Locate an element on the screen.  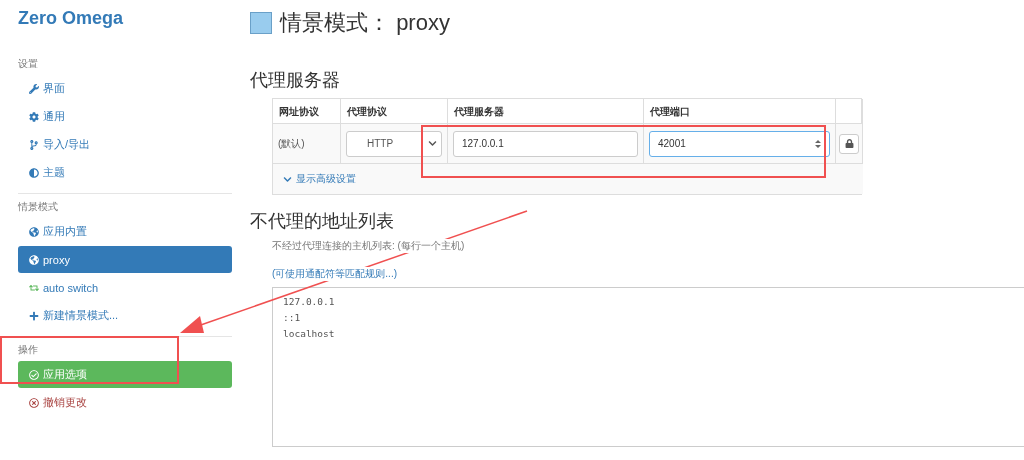
wrench-icon is located at coordinates (34, 88).